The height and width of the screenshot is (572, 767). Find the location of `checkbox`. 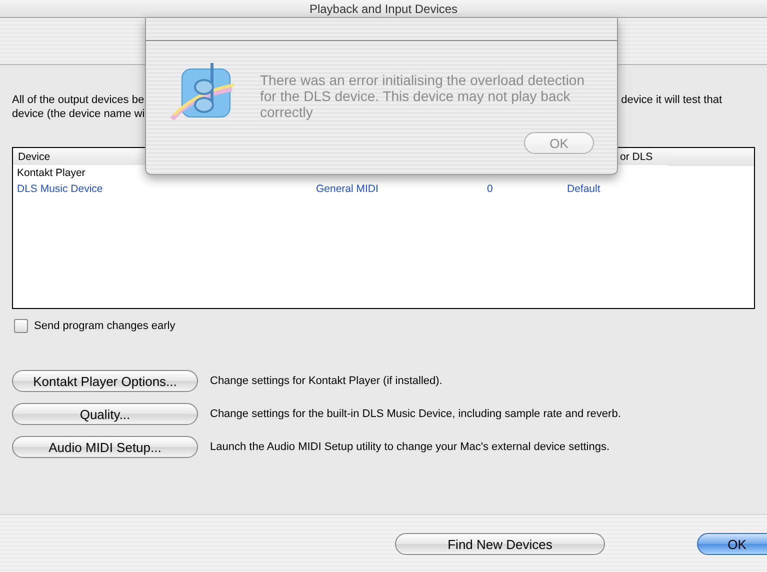

checkbox is located at coordinates (21, 326).